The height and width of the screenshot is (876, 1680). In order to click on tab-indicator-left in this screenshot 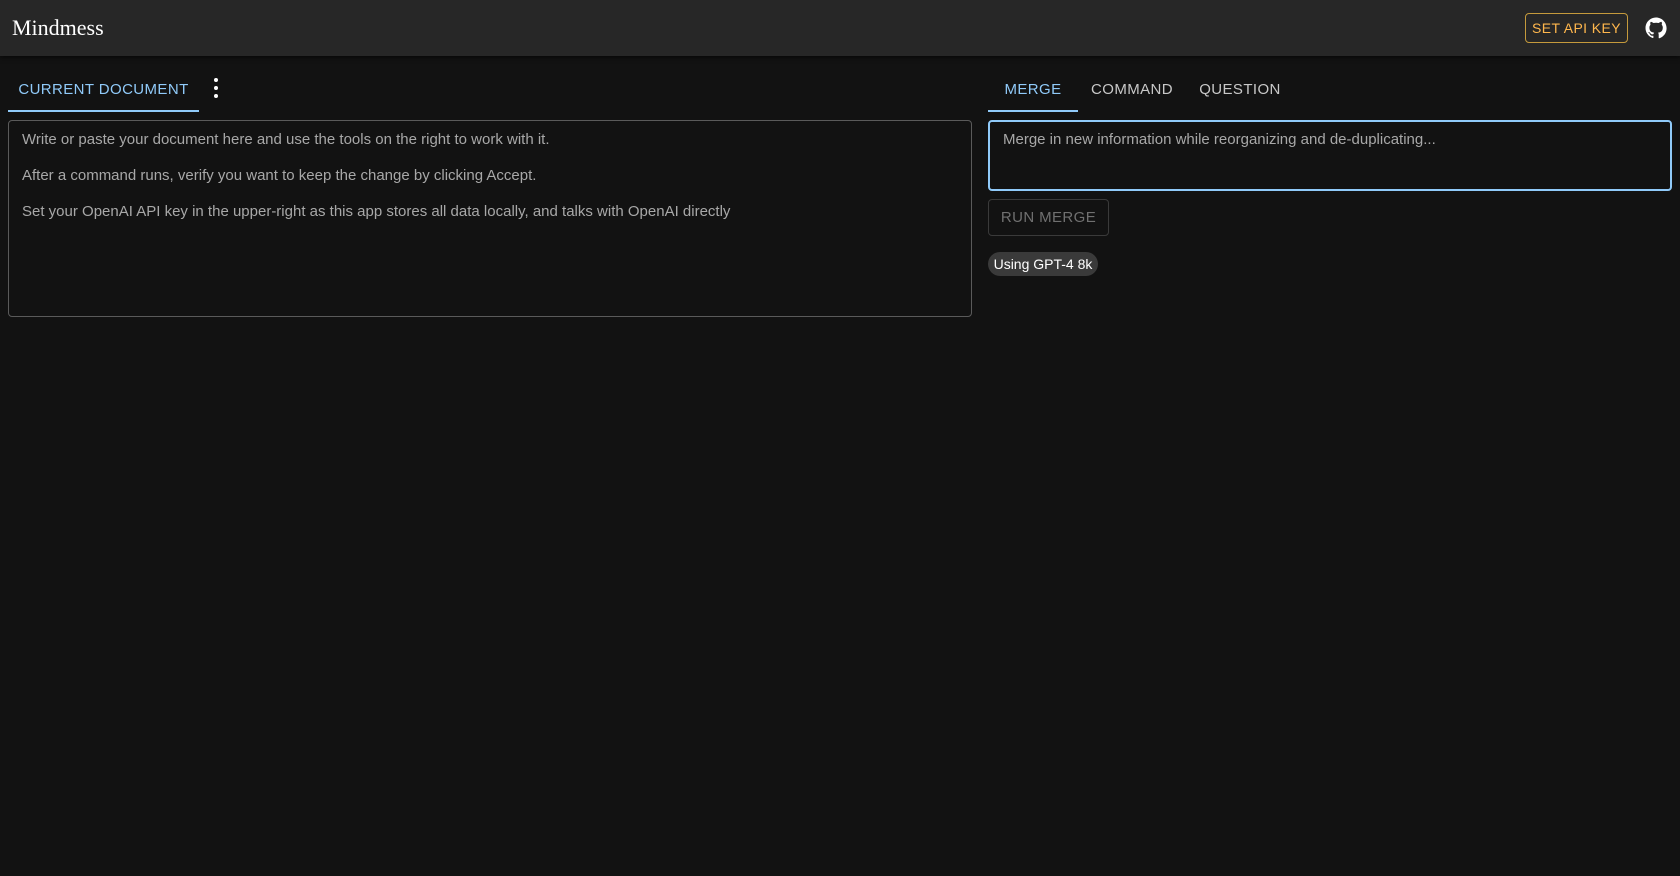, I will do `click(103, 111)`.